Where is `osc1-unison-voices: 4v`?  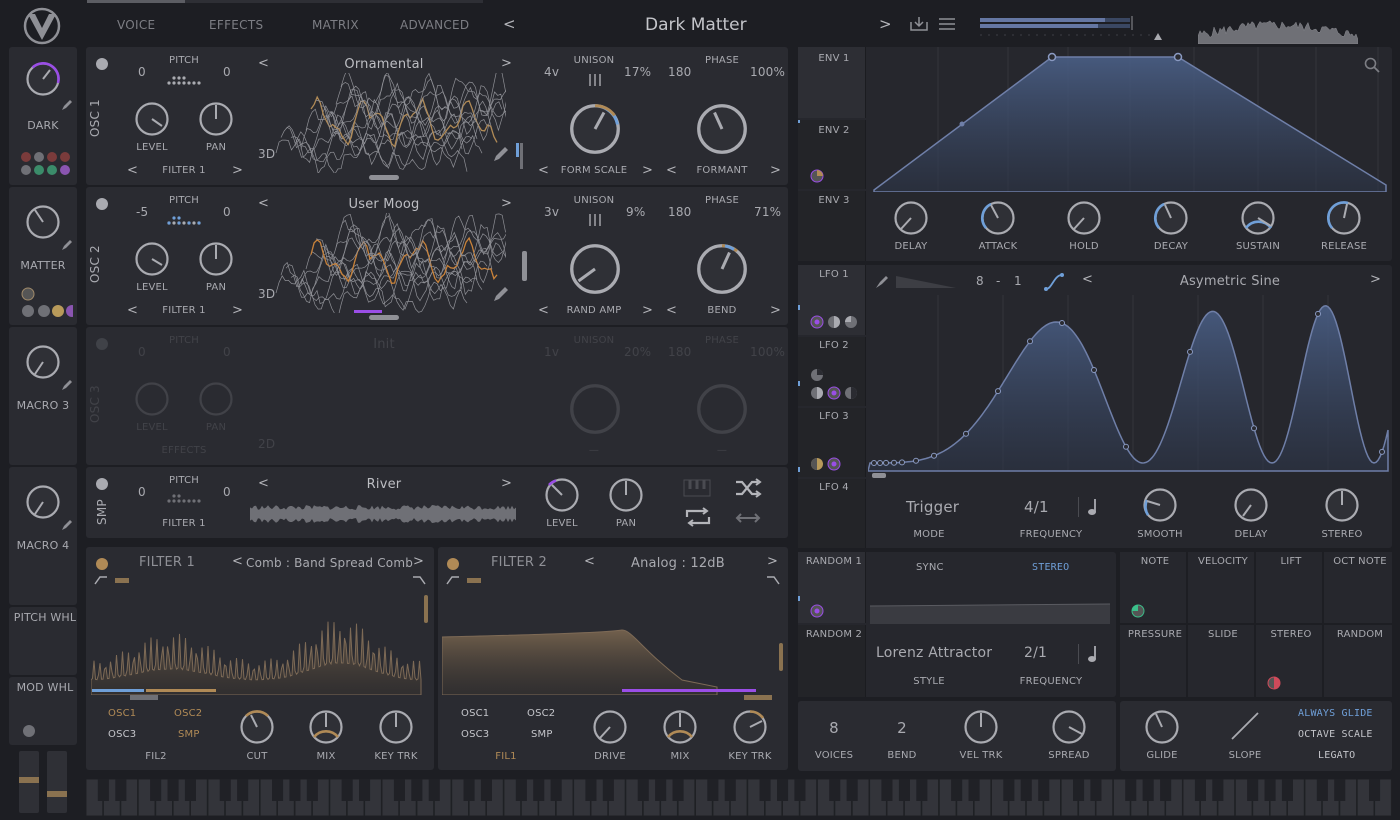 osc1-unison-voices: 4v is located at coordinates (551, 72).